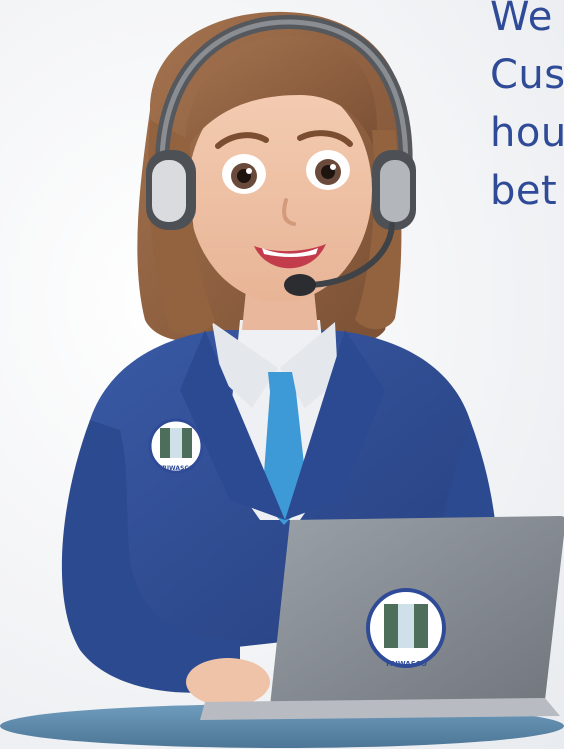 The width and height of the screenshot is (564, 749). What do you see at coordinates (176, 446) in the screenshot?
I see `lapel-badge: TRIWASCO` at bounding box center [176, 446].